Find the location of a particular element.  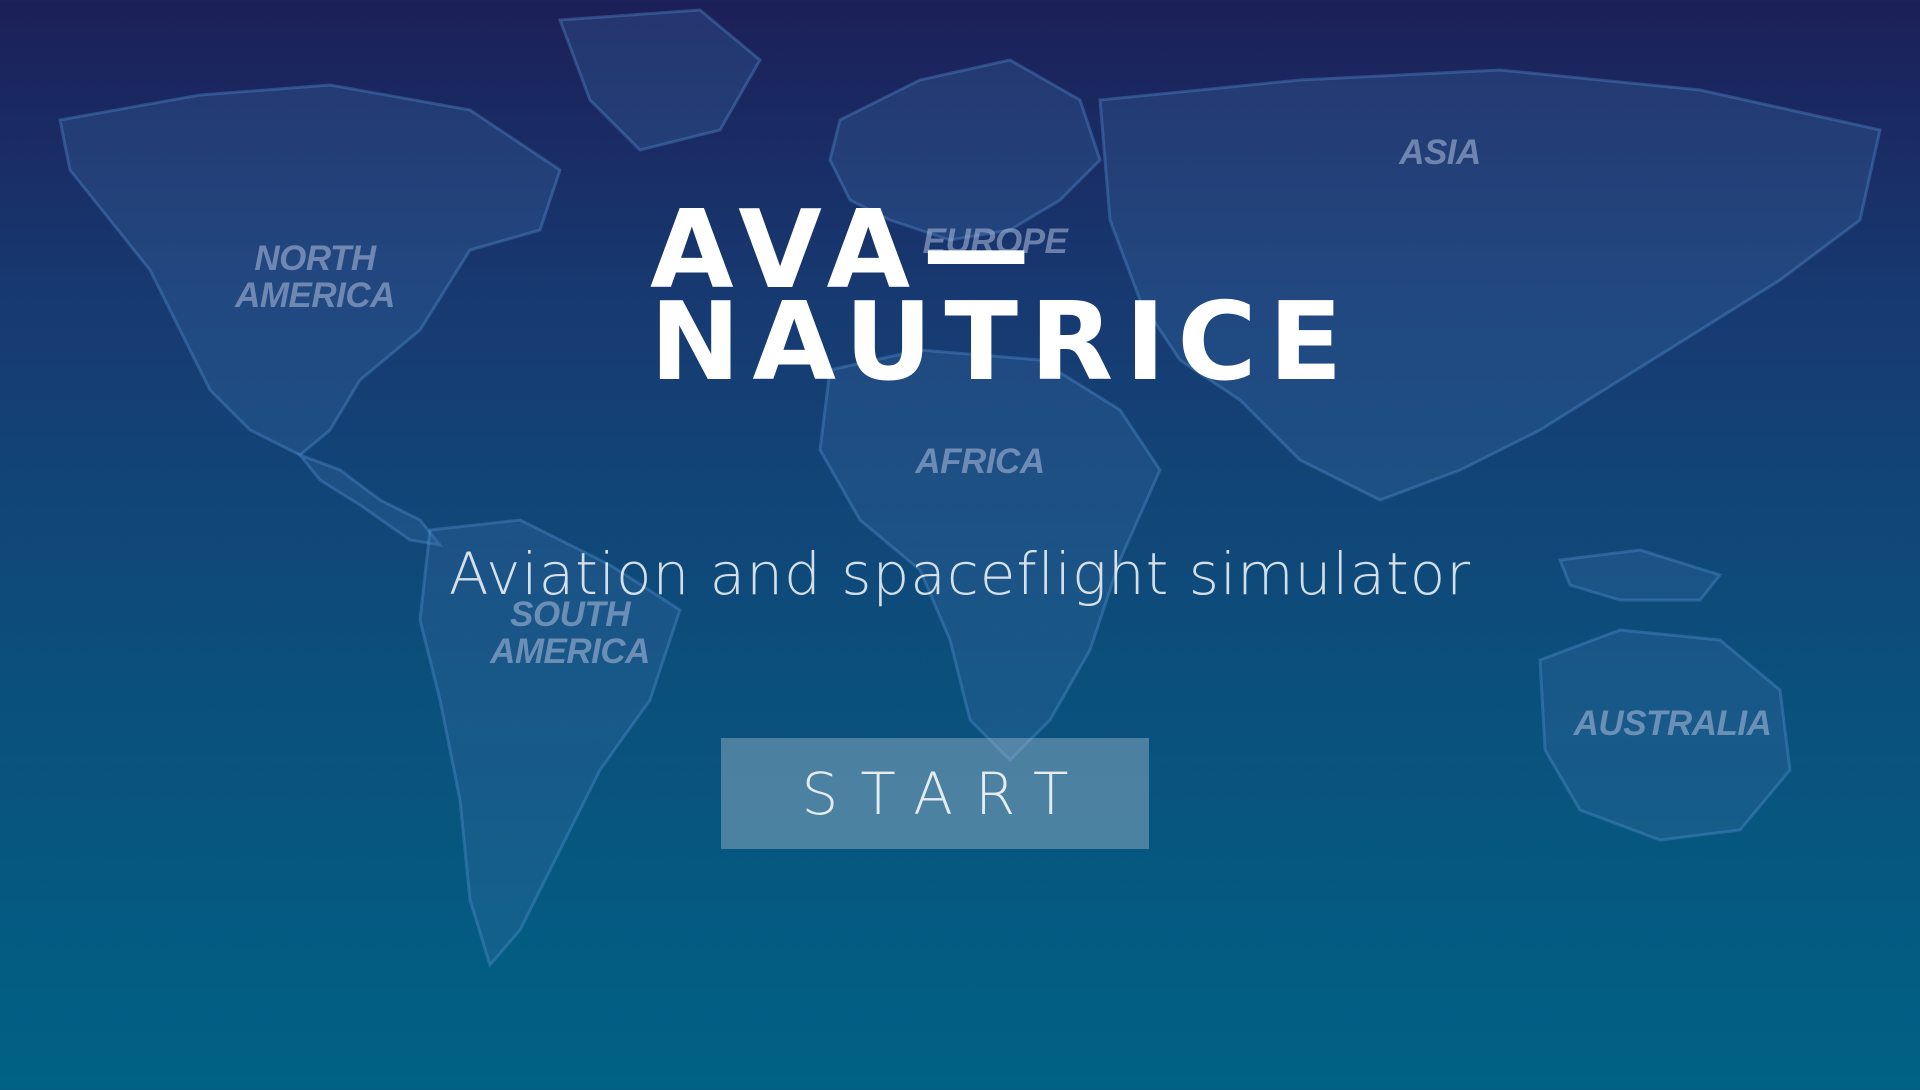

start-button: START is located at coordinates (935, 793).